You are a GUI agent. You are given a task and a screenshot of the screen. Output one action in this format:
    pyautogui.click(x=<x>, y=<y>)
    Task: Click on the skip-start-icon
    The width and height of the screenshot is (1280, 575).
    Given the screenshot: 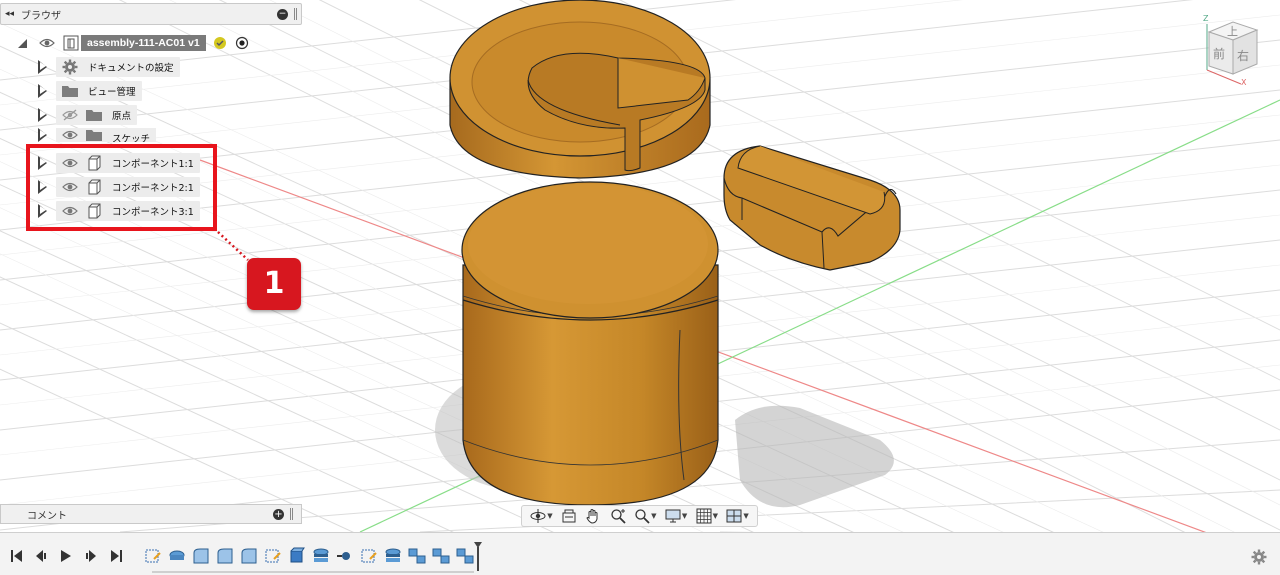 What is the action you would take?
    pyautogui.click(x=16, y=556)
    